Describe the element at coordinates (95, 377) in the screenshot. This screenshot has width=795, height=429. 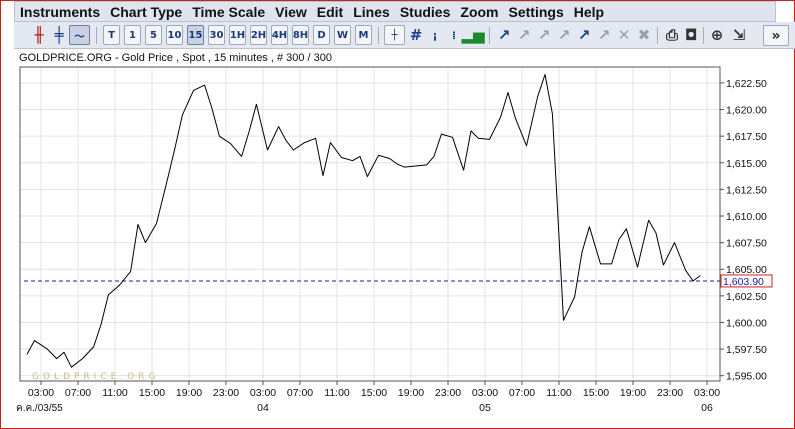
I see `watermark: GOLDPRICE.ORG` at that location.